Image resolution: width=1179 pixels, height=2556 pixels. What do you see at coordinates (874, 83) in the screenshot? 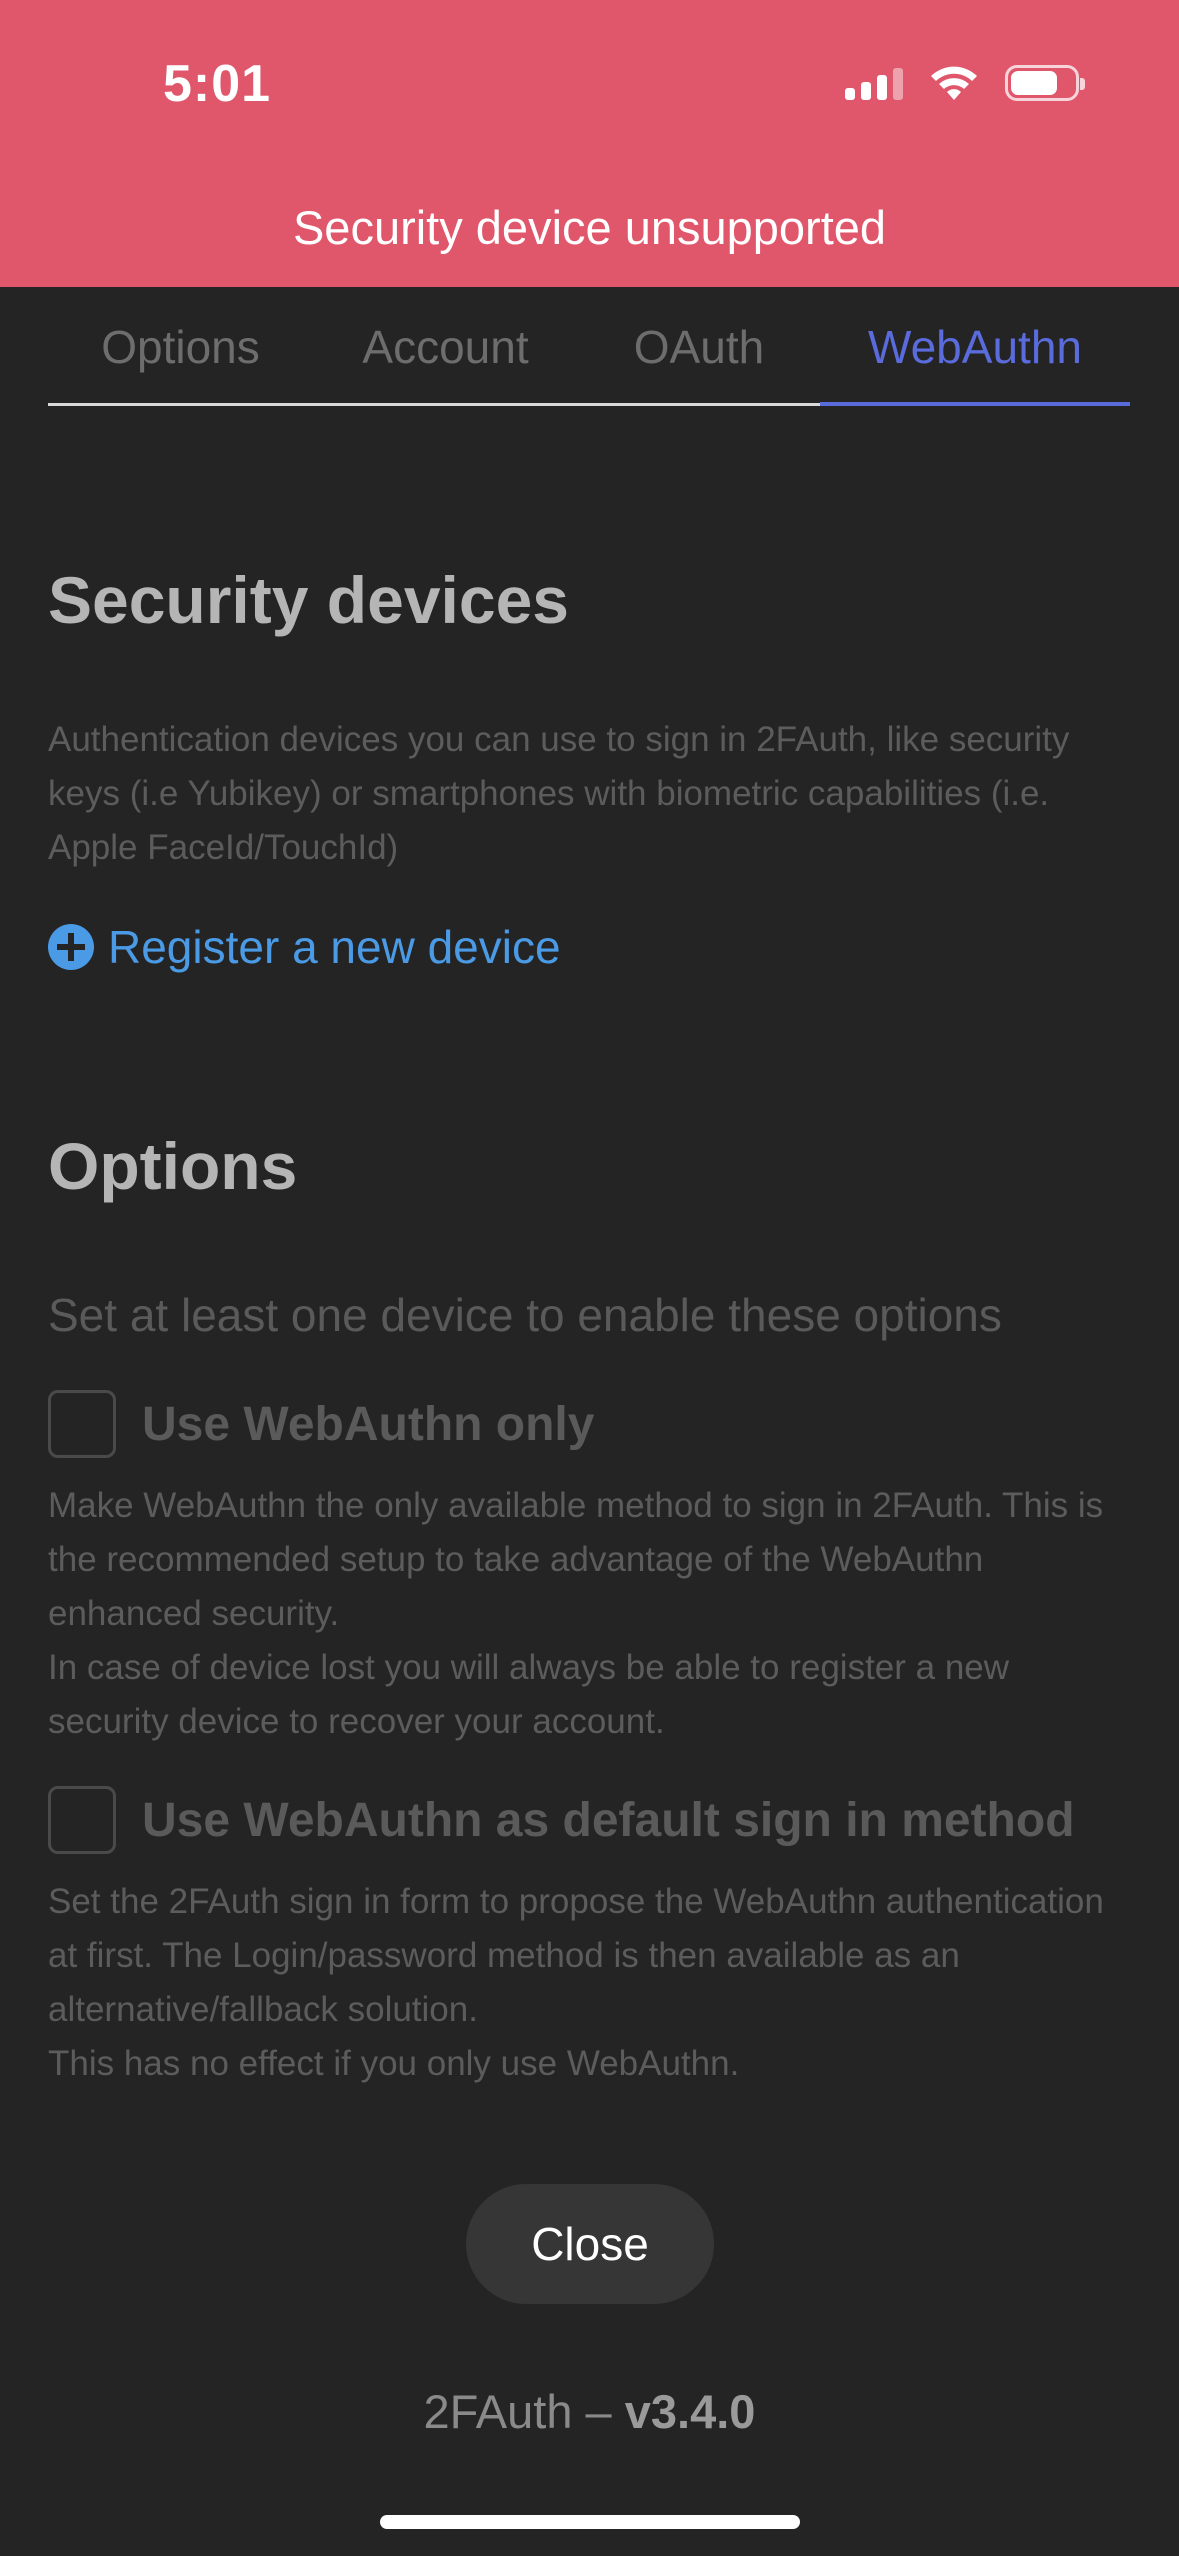
I see `cellular-signal-icon` at bounding box center [874, 83].